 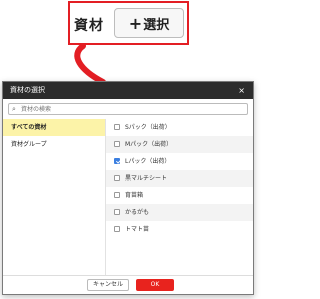 I want to click on list-item: トマト苗, so click(x=179, y=229).